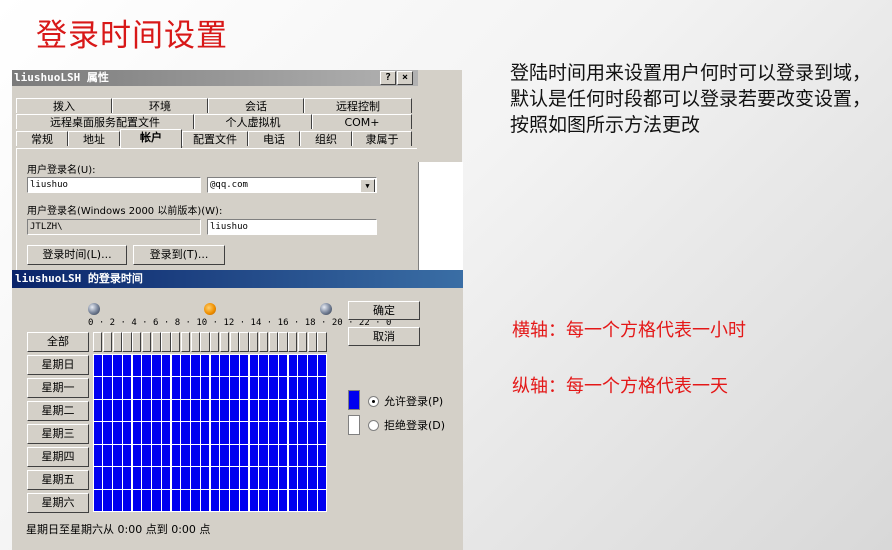 This screenshot has height=550, width=892. What do you see at coordinates (58, 365) in the screenshot?
I see `day-button-sunday: 星期日` at bounding box center [58, 365].